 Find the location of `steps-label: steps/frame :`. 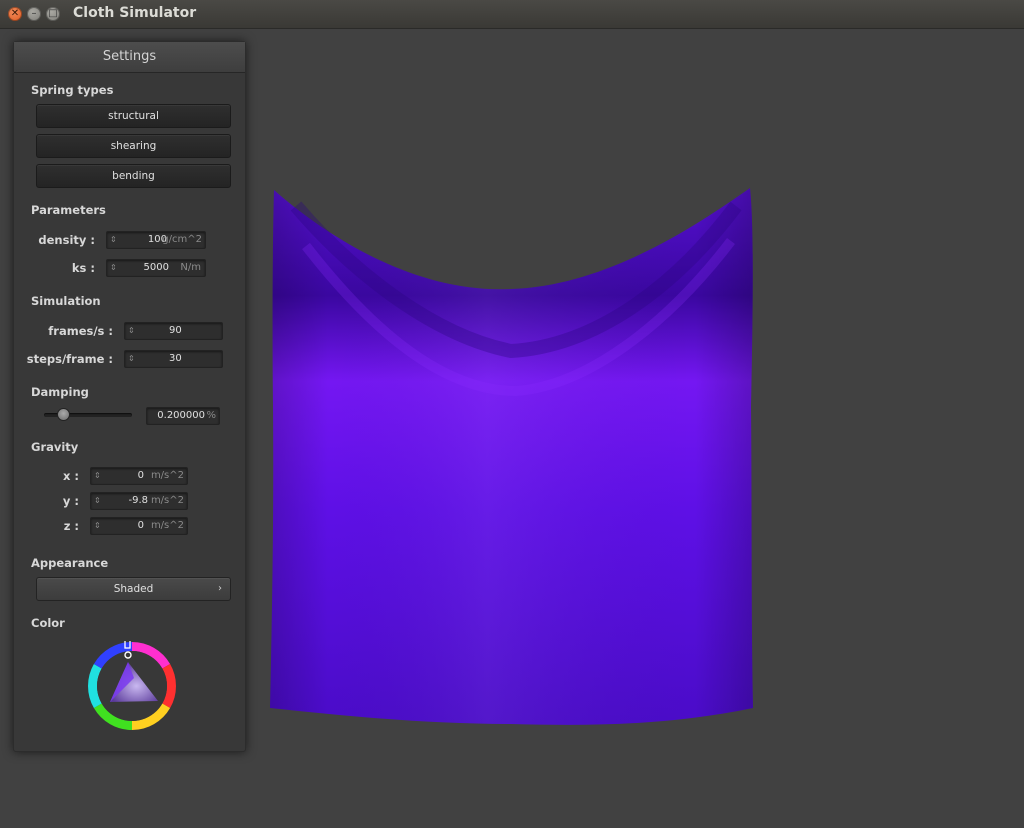

steps-label: steps/frame : is located at coordinates (69, 359).